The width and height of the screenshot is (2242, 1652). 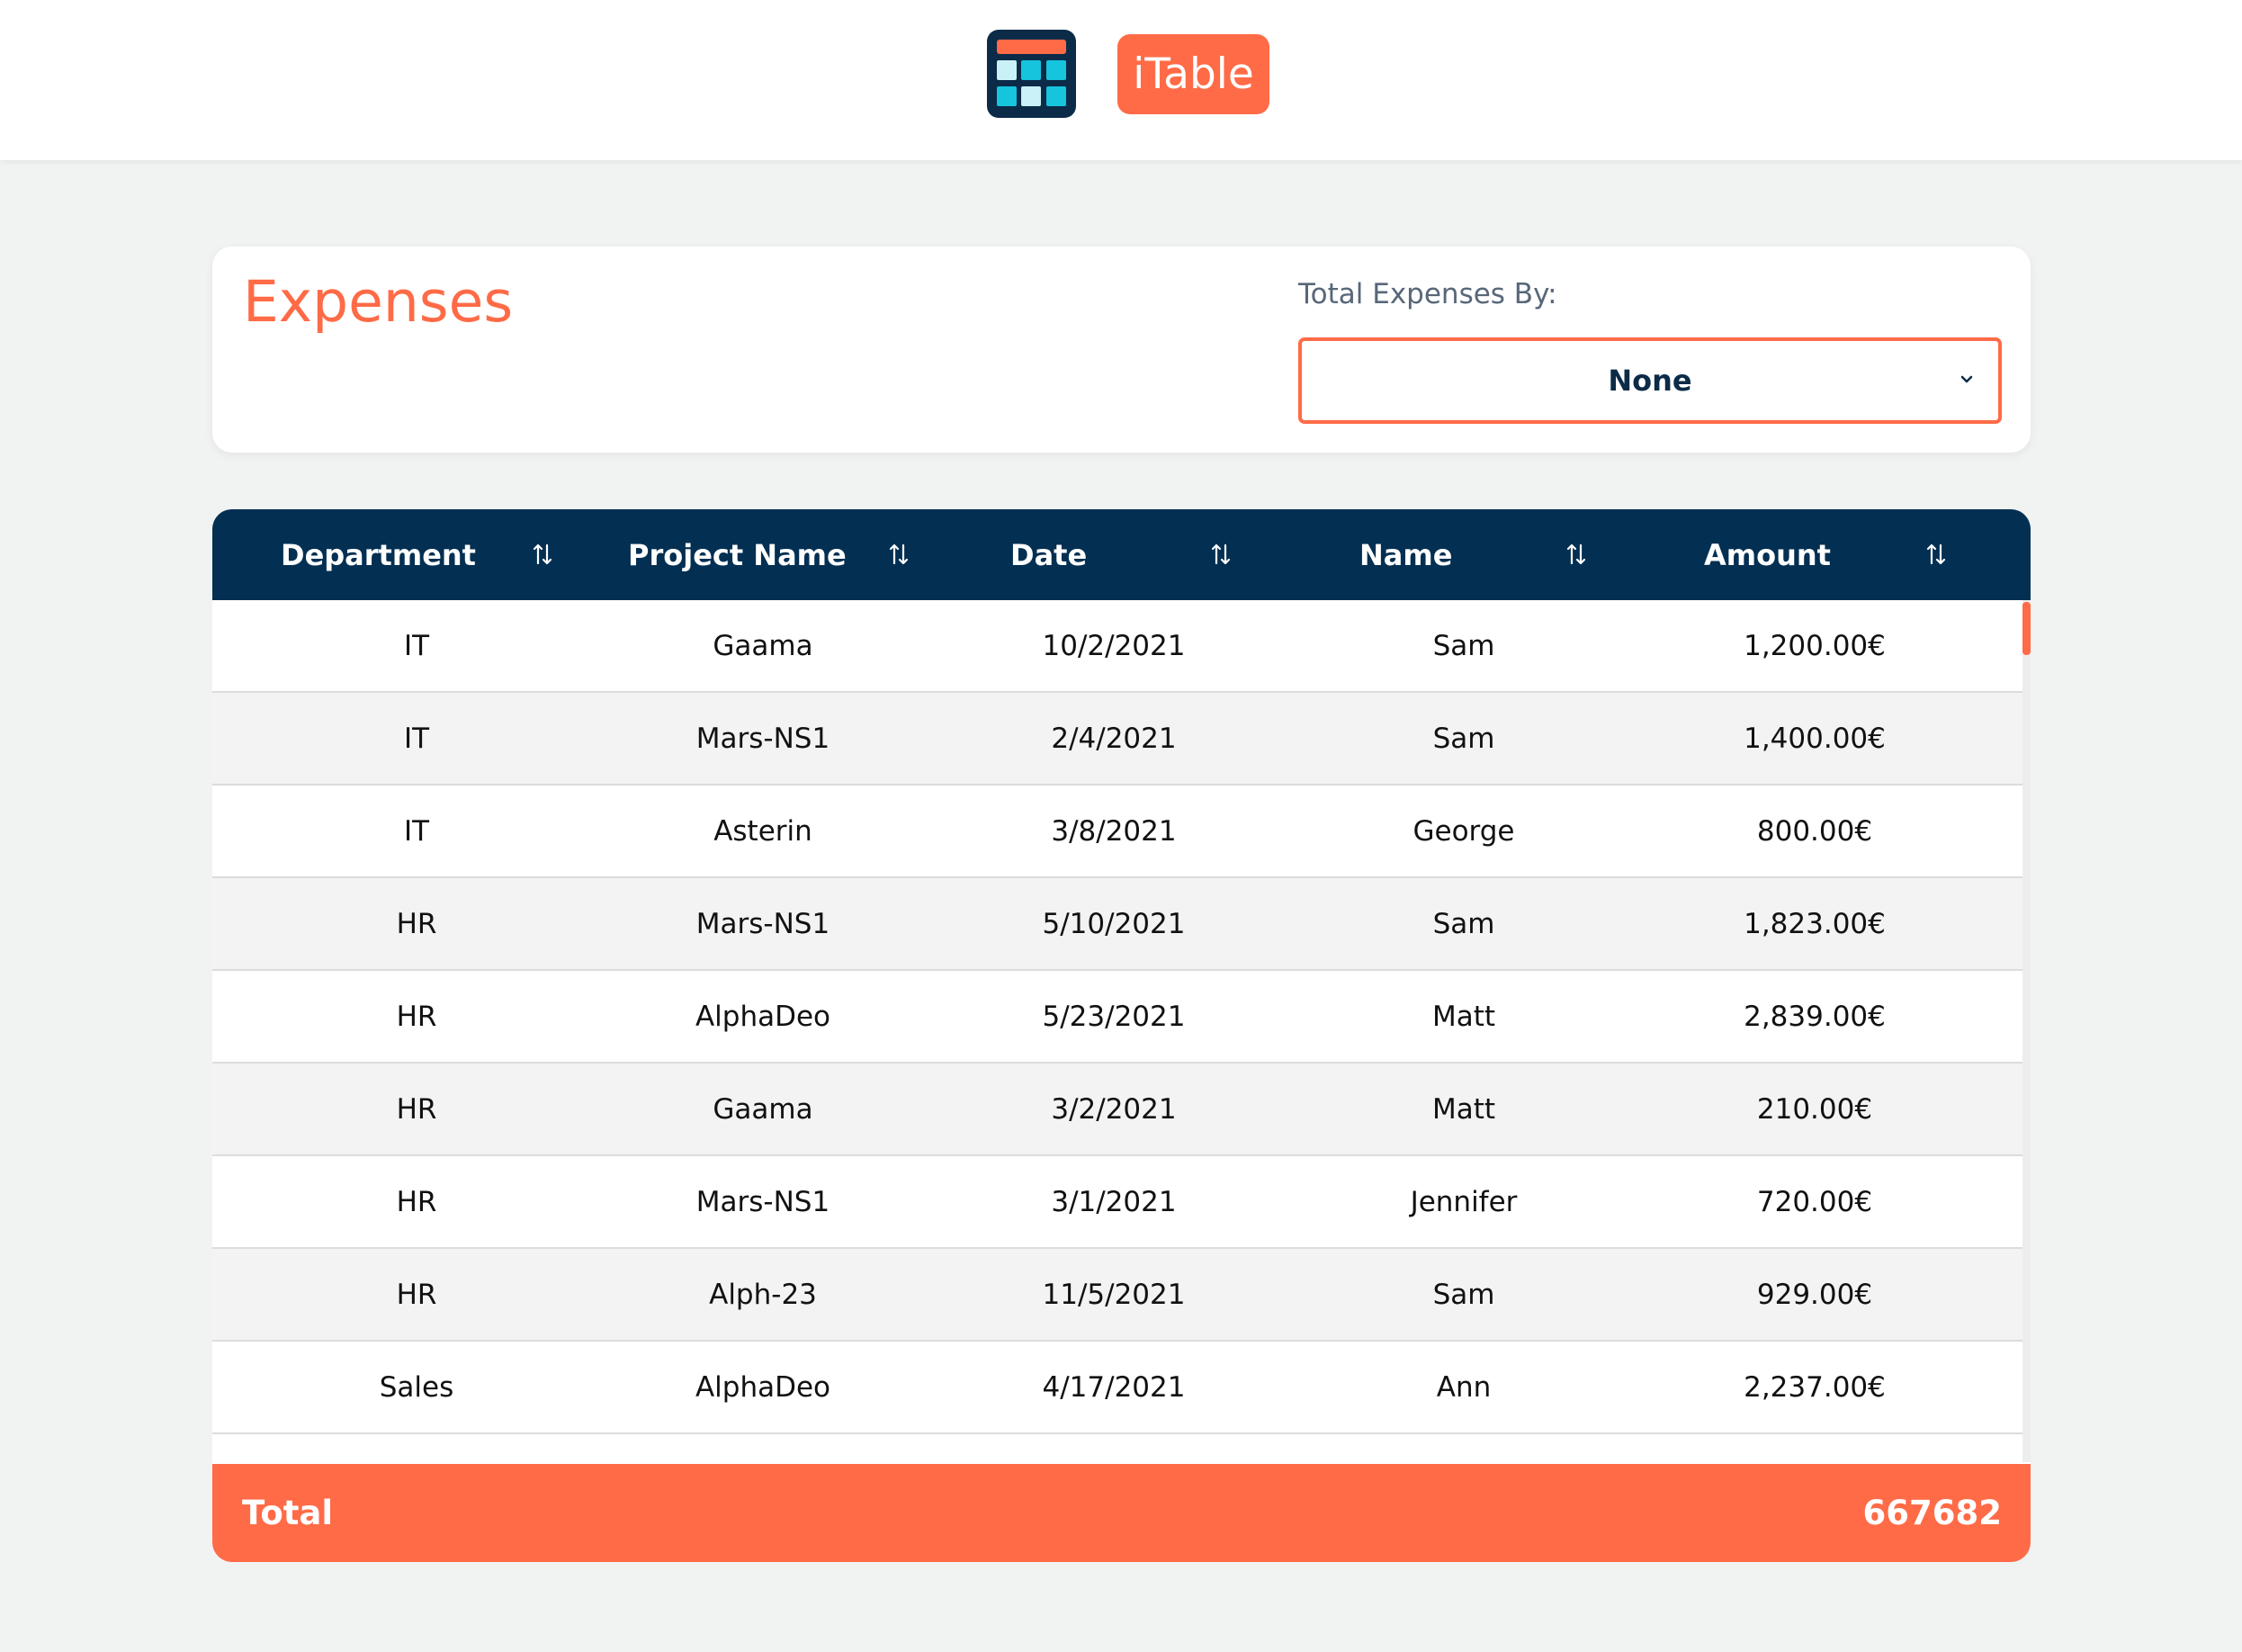 I want to click on table-row: IT Asterin 3/8/2021 George 800.00€, so click(x=1117, y=832).